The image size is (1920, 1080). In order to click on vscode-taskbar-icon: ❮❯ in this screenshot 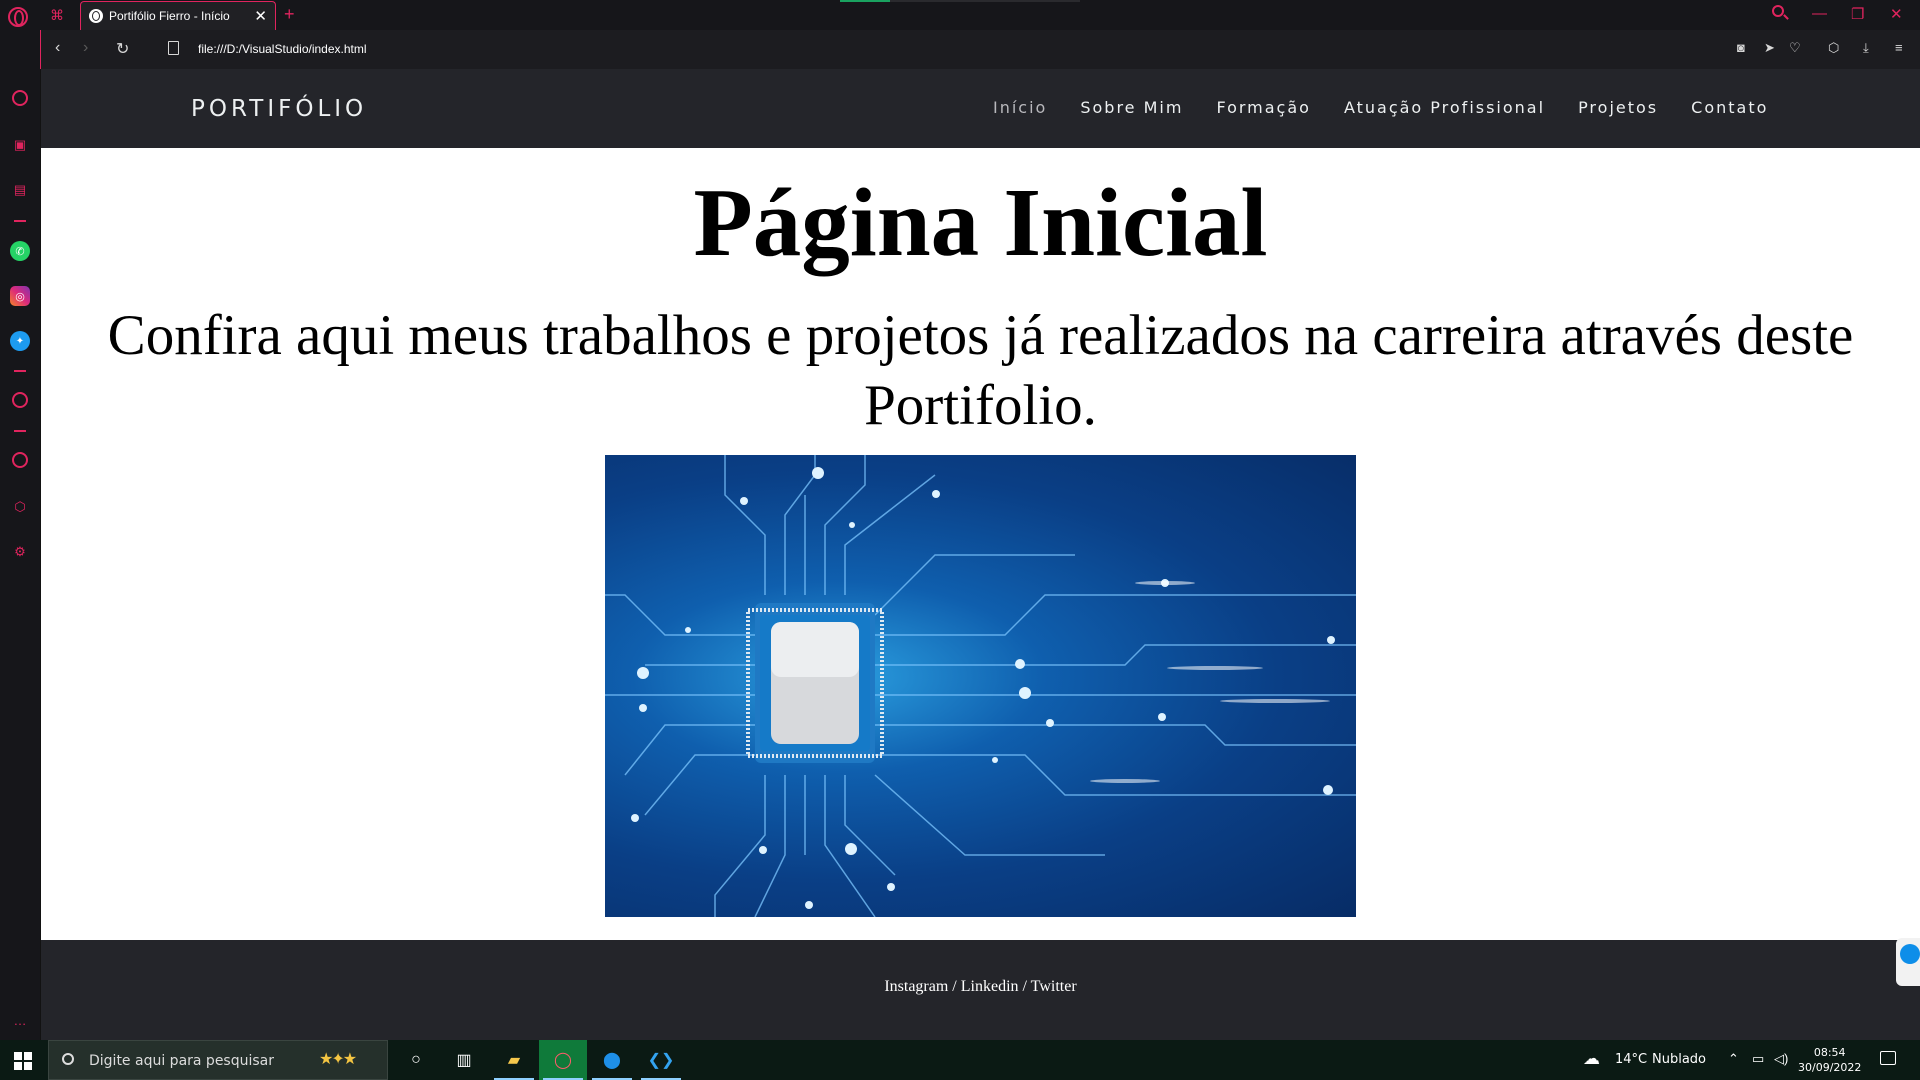, I will do `click(661, 1060)`.